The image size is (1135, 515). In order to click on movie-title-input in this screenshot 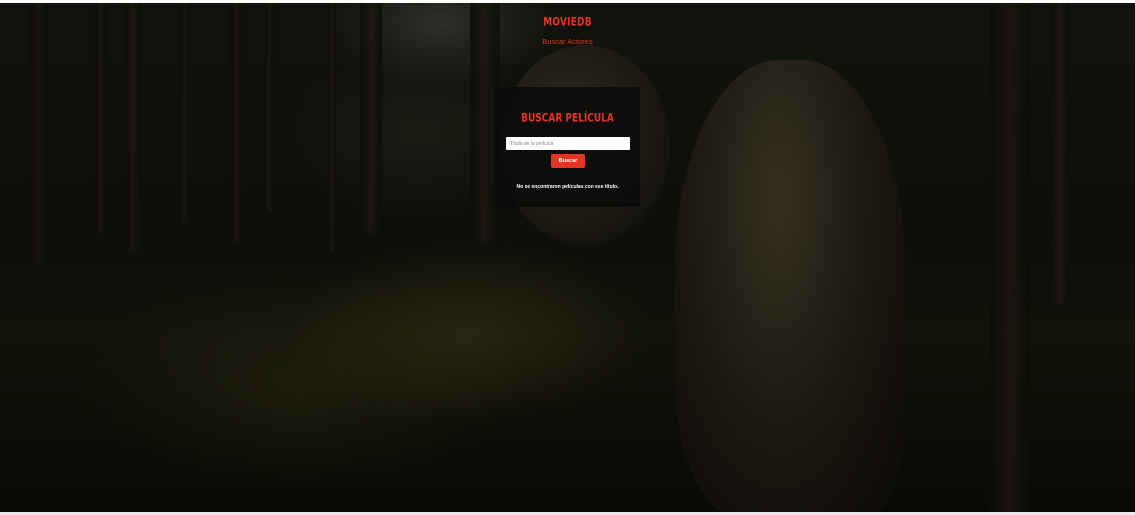, I will do `click(568, 143)`.